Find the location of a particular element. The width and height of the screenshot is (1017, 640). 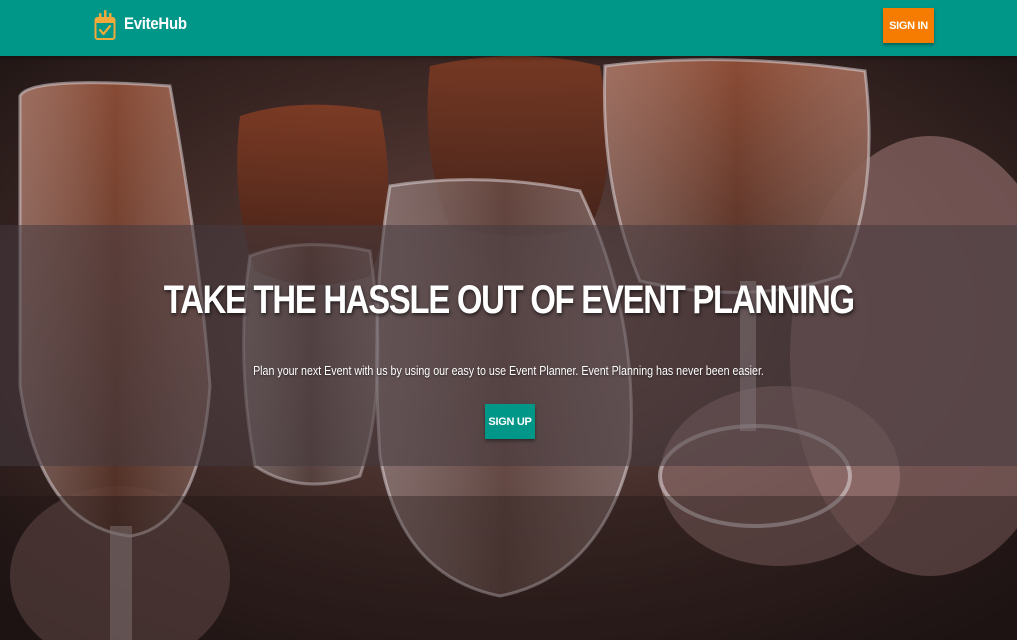

hero-headline: TAKE THE HASSLE OUT OF EVENT PLANNING is located at coordinates (508, 300).